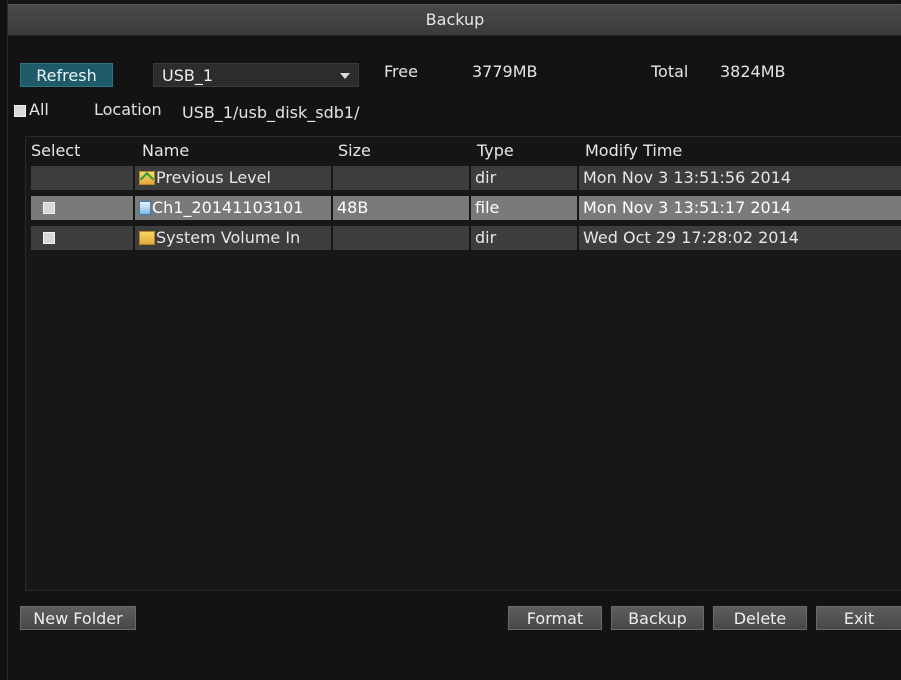  Describe the element at coordinates (352, 150) in the screenshot. I see `column-size: Size` at that location.